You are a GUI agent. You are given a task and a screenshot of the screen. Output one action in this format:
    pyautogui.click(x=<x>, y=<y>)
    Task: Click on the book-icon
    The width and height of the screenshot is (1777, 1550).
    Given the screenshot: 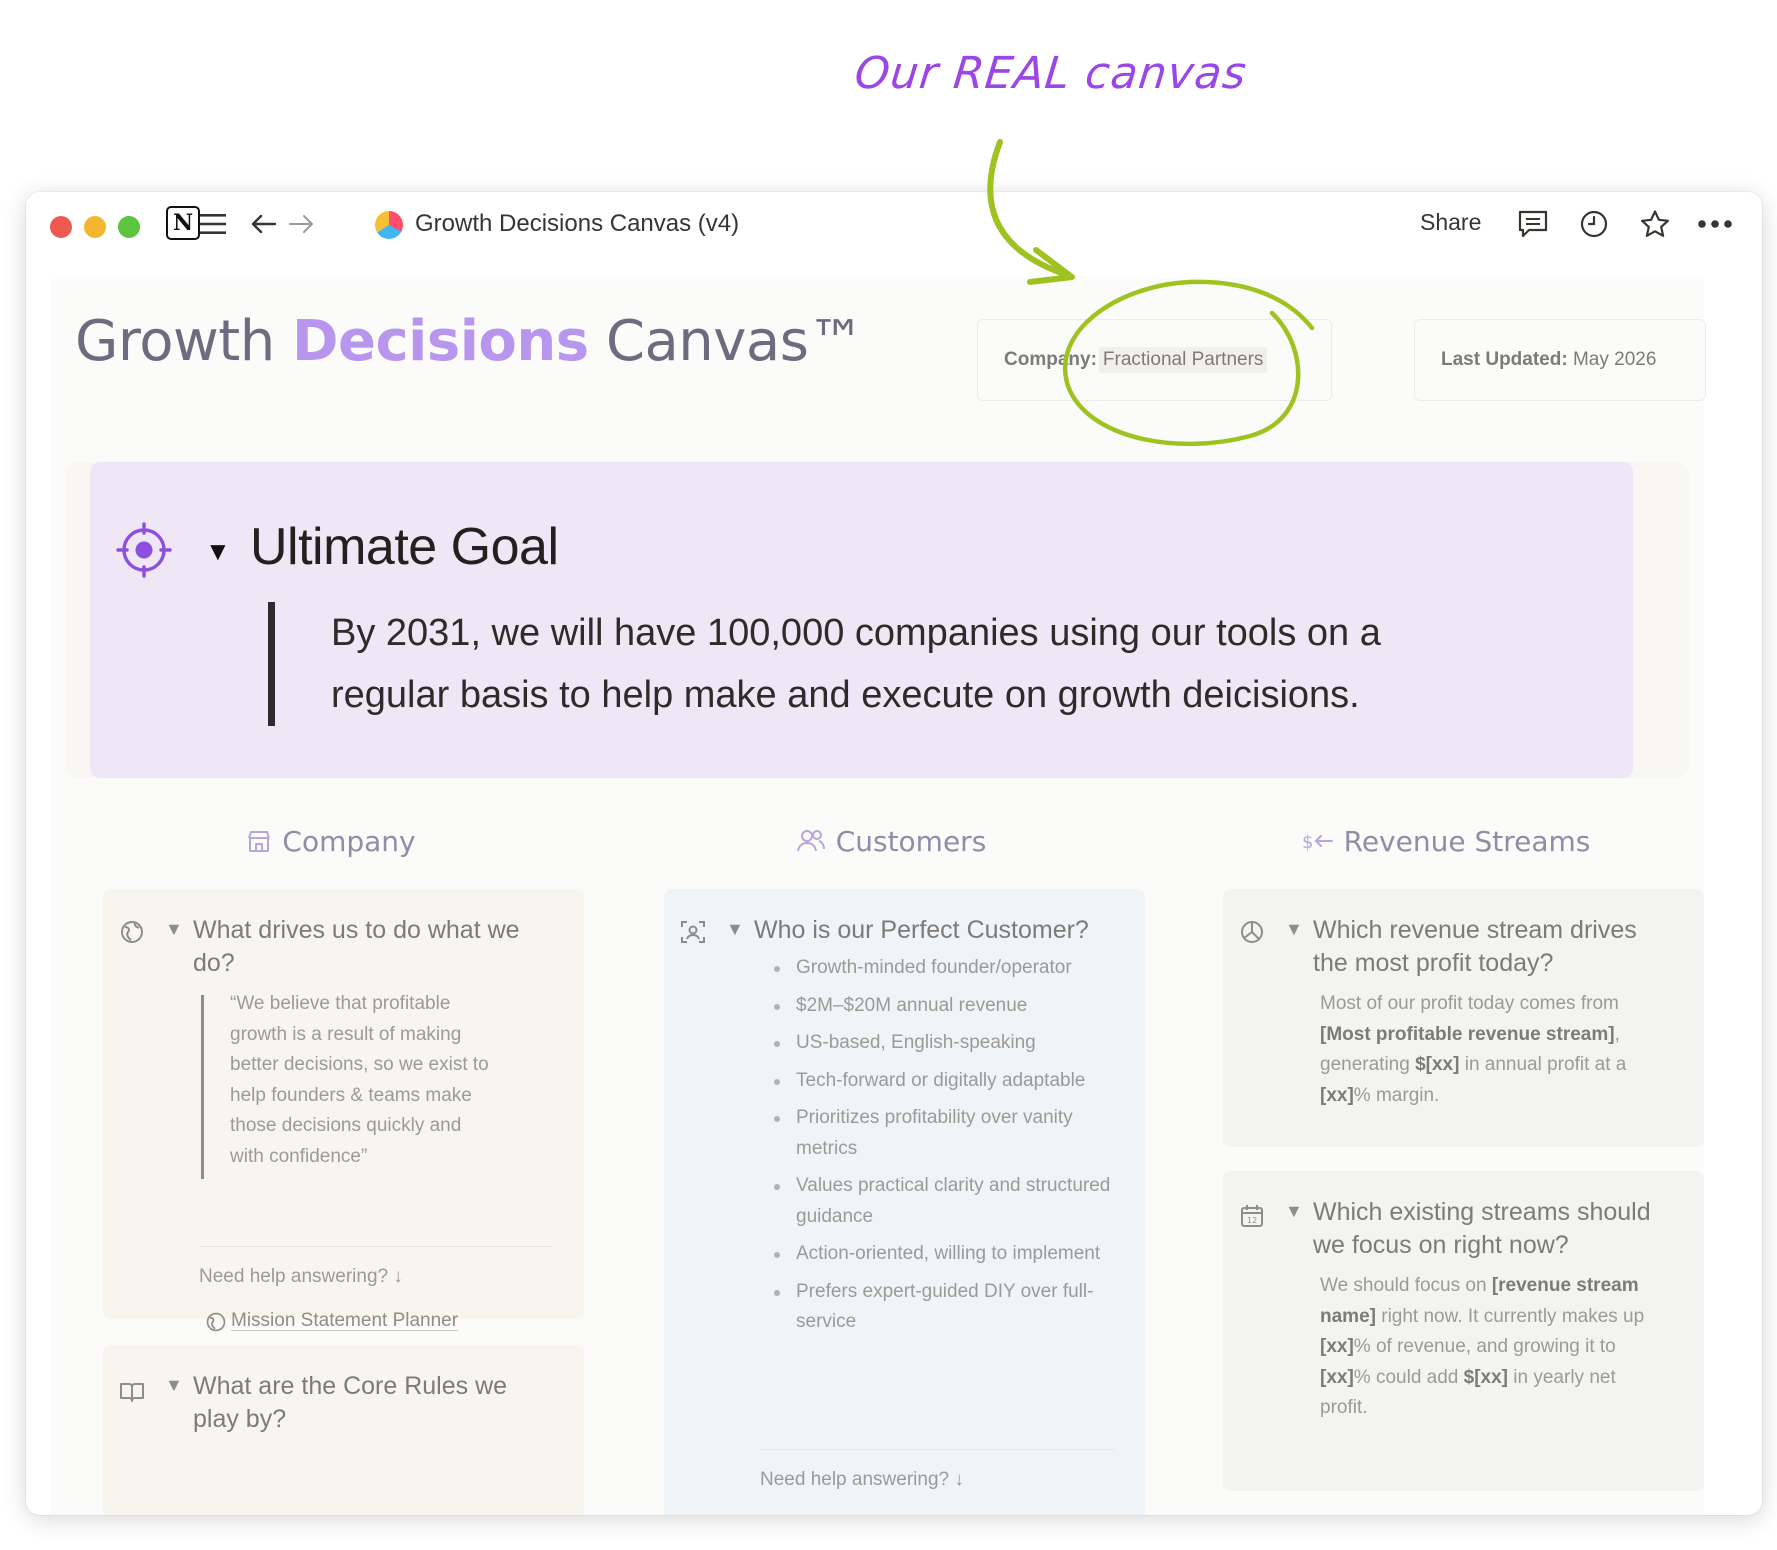 What is the action you would take?
    pyautogui.click(x=132, y=1392)
    